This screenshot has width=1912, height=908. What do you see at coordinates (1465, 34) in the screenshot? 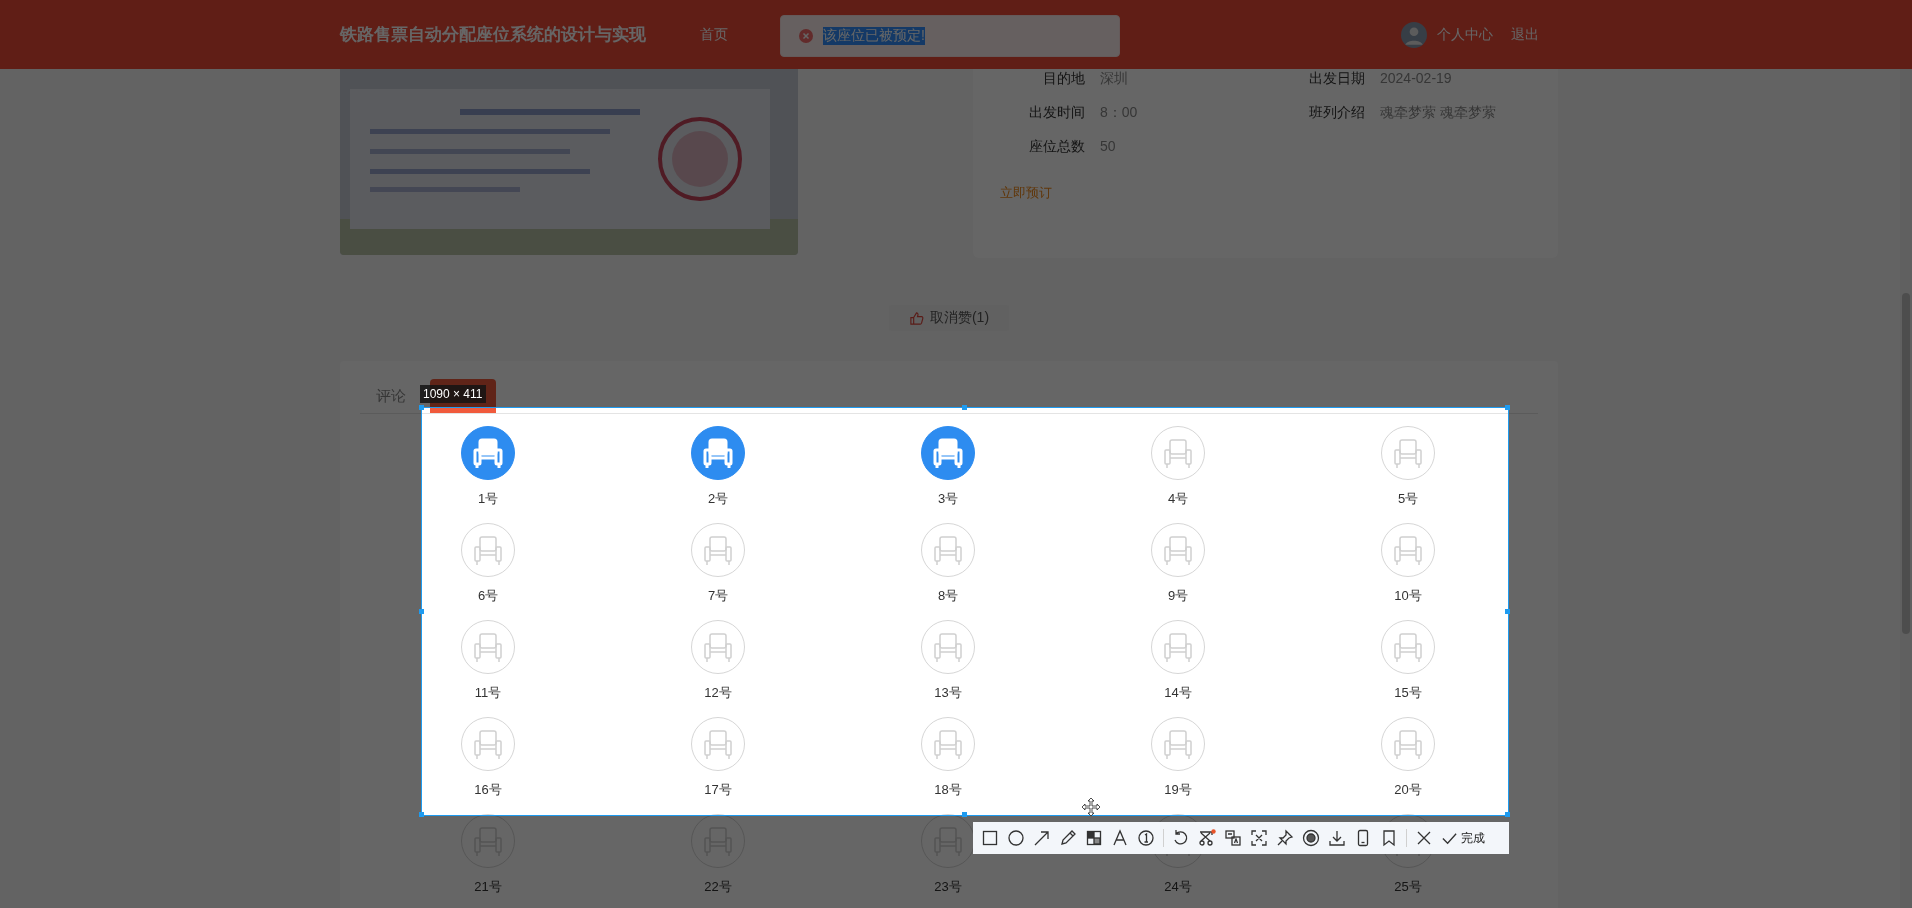
I see `user-center-link: 个人中心` at bounding box center [1465, 34].